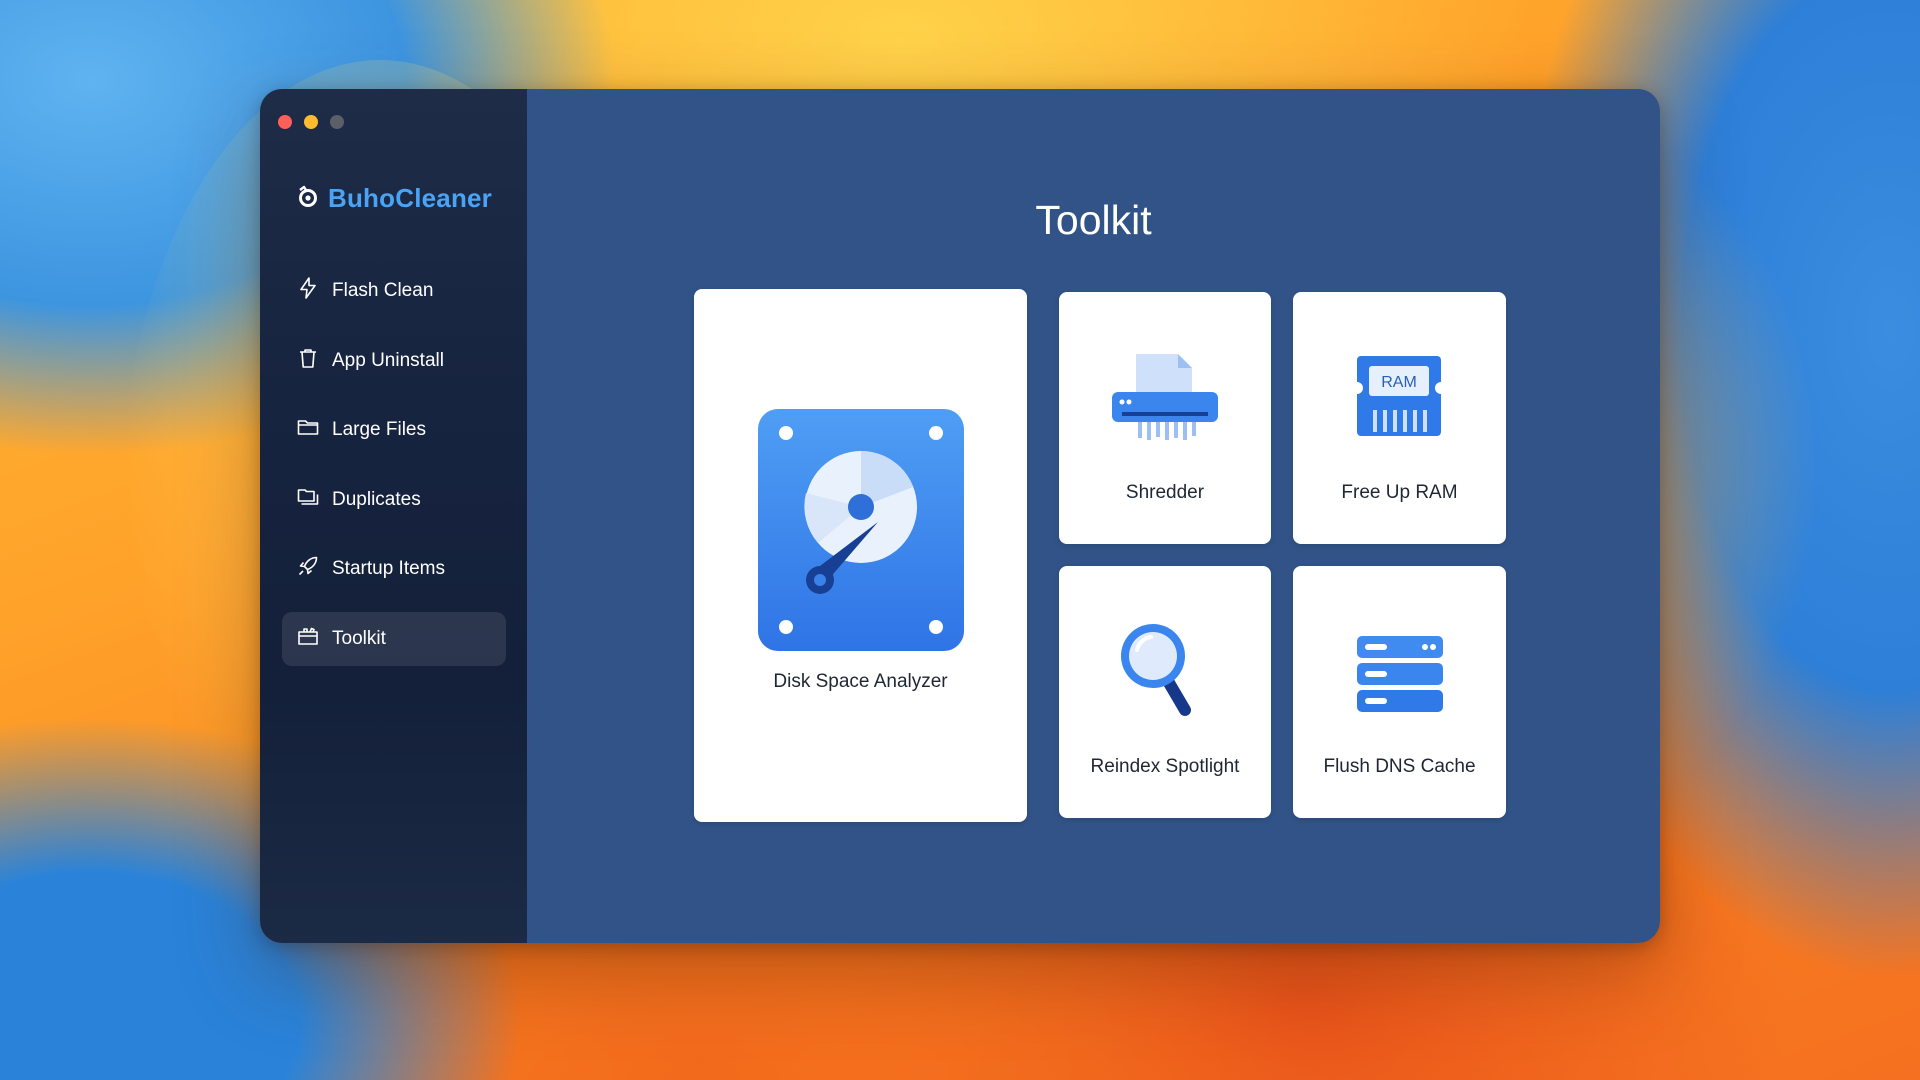  I want to click on sidebar-item-duplicates: Duplicates, so click(394, 500).